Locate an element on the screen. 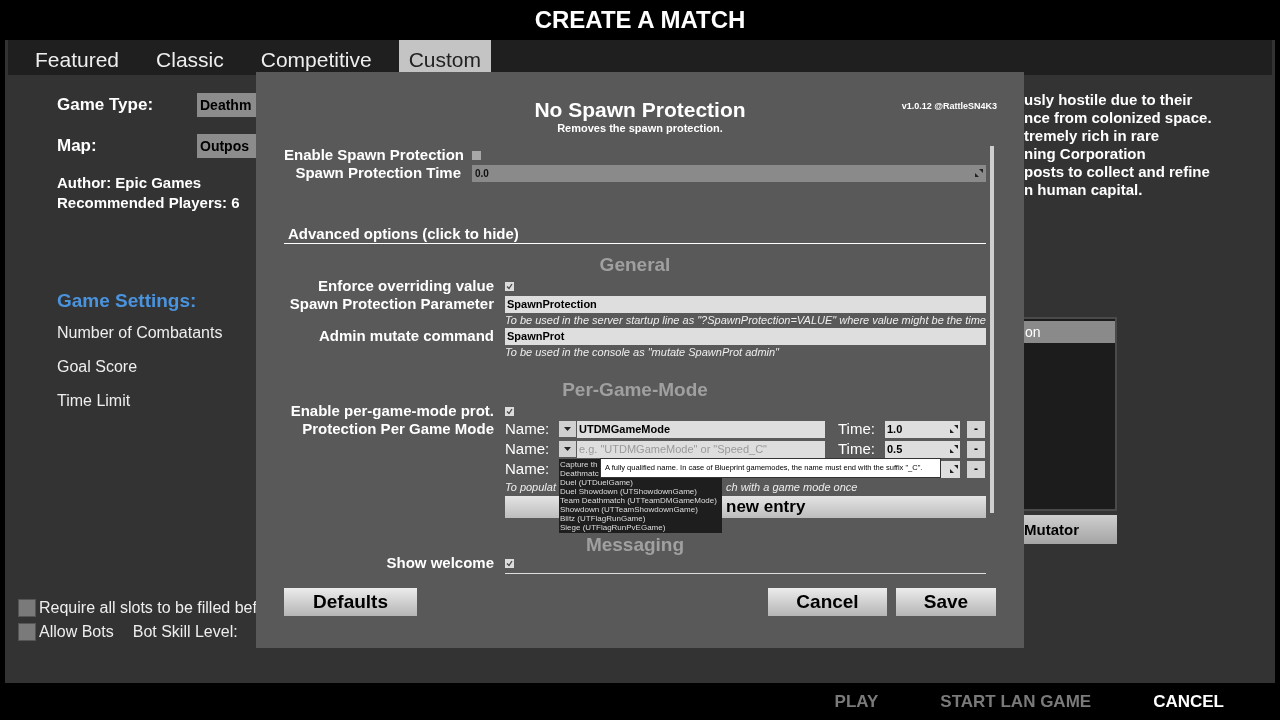  map-description: nce from colonized space. is located at coordinates (1118, 118).